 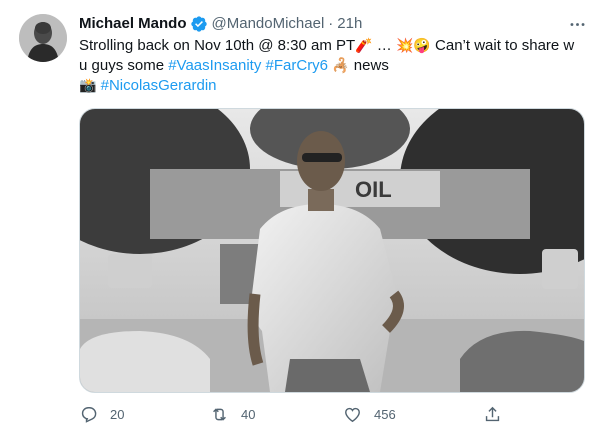 I want to click on zany-face-emoji-icon: 🤪, so click(x=422, y=46).